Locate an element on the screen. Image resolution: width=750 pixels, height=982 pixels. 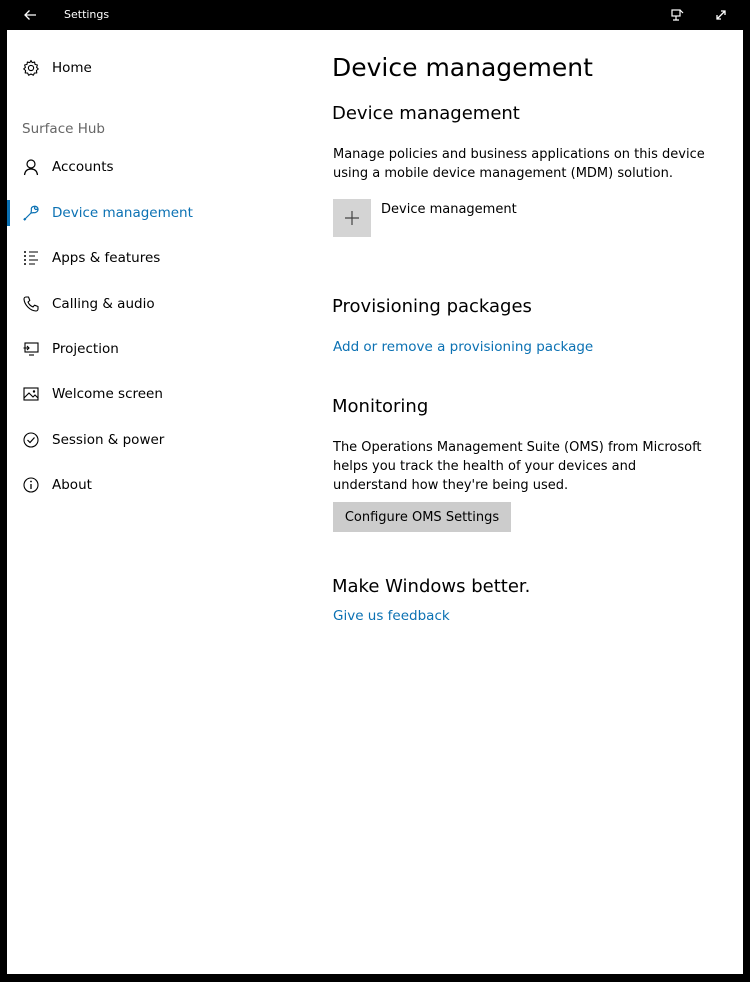
back-button is located at coordinates (30, 15).